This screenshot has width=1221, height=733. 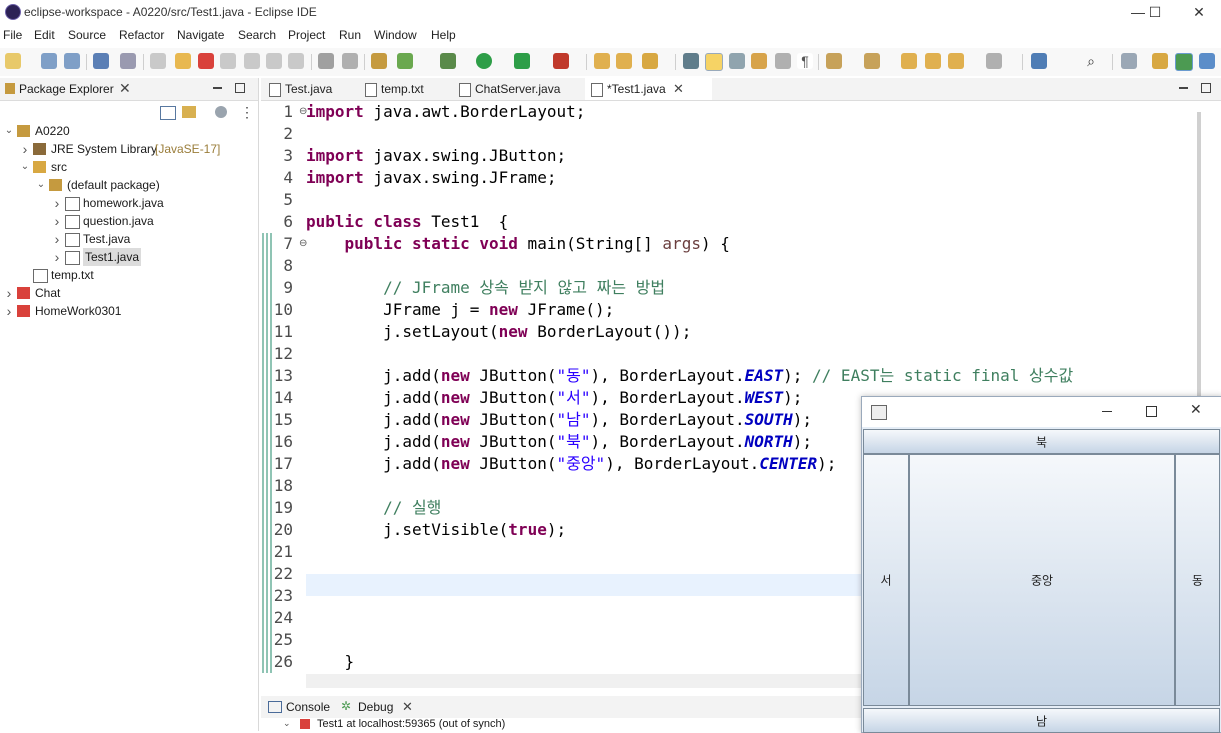 What do you see at coordinates (13, 61) in the screenshot?
I see `new-icon` at bounding box center [13, 61].